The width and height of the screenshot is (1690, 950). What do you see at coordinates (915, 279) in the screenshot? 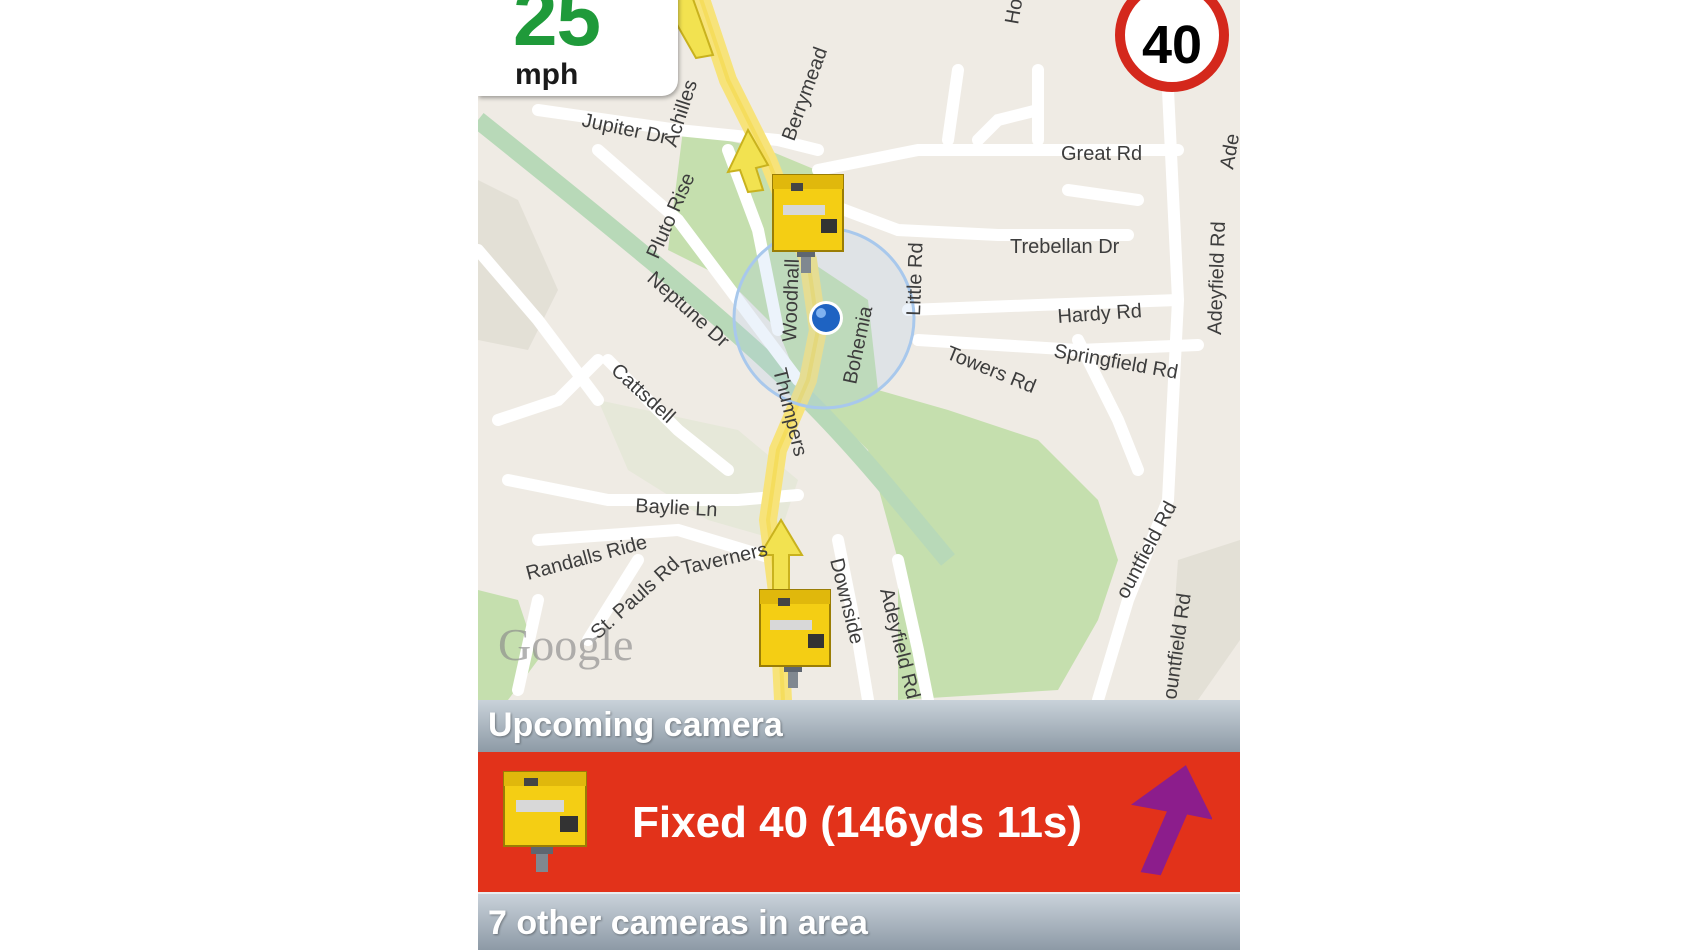
I see `street-label: Little Rd` at bounding box center [915, 279].